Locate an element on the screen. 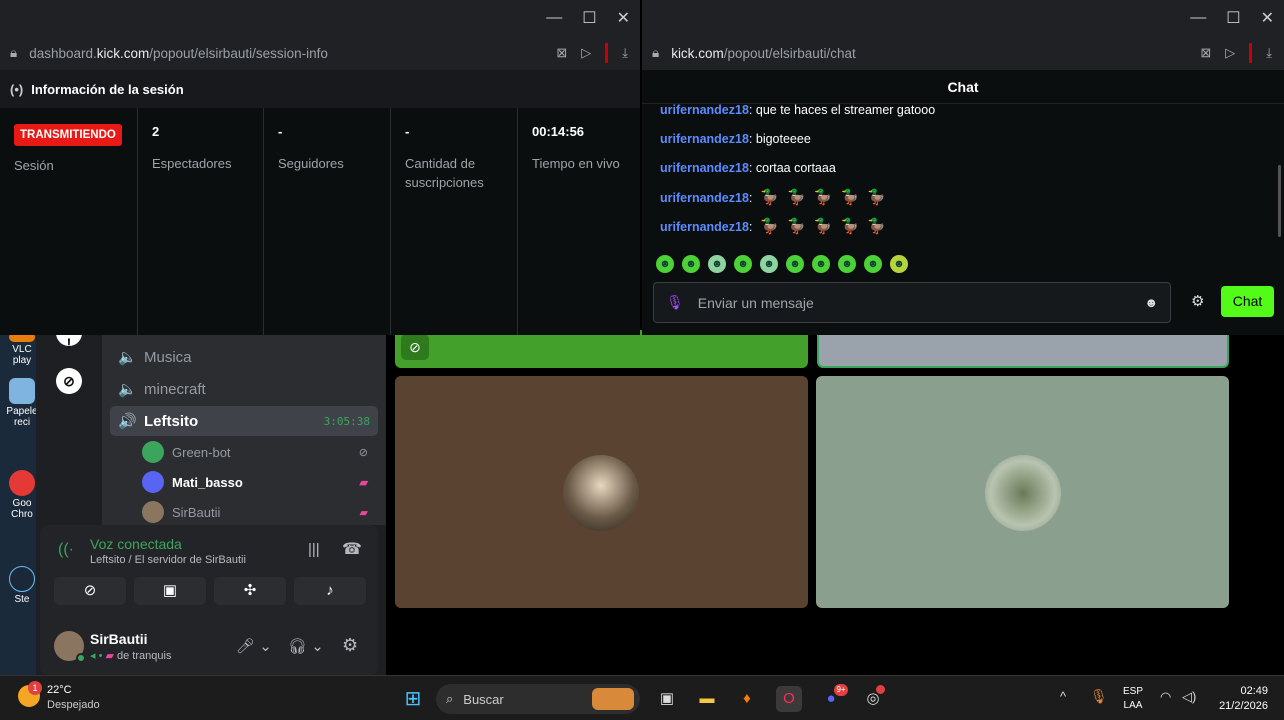 The width and height of the screenshot is (1284, 720). file-explorer-icon: ▬ is located at coordinates (707, 699).